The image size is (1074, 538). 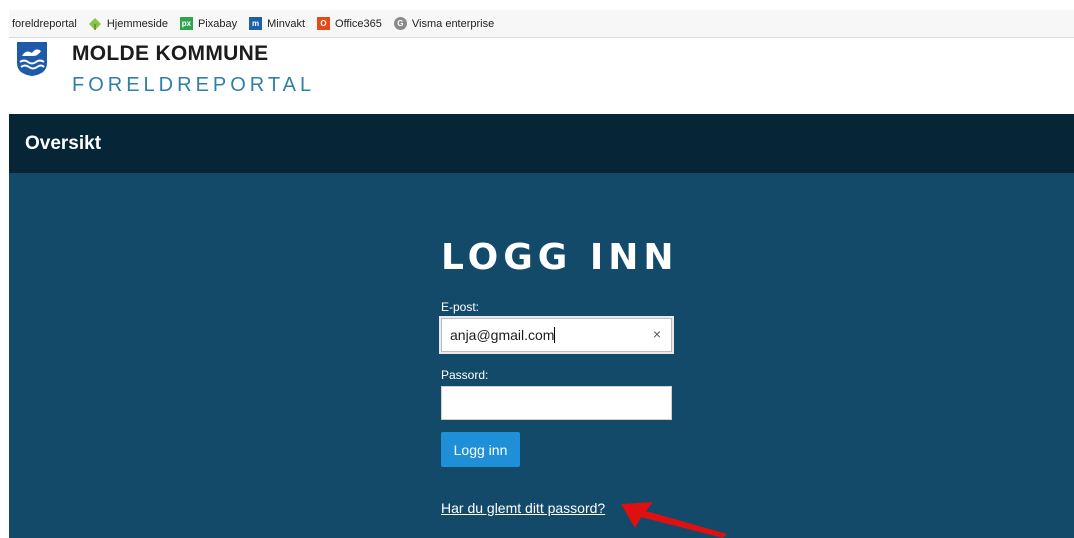 I want to click on bookmark-label: Hjemmeside, so click(x=137, y=23).